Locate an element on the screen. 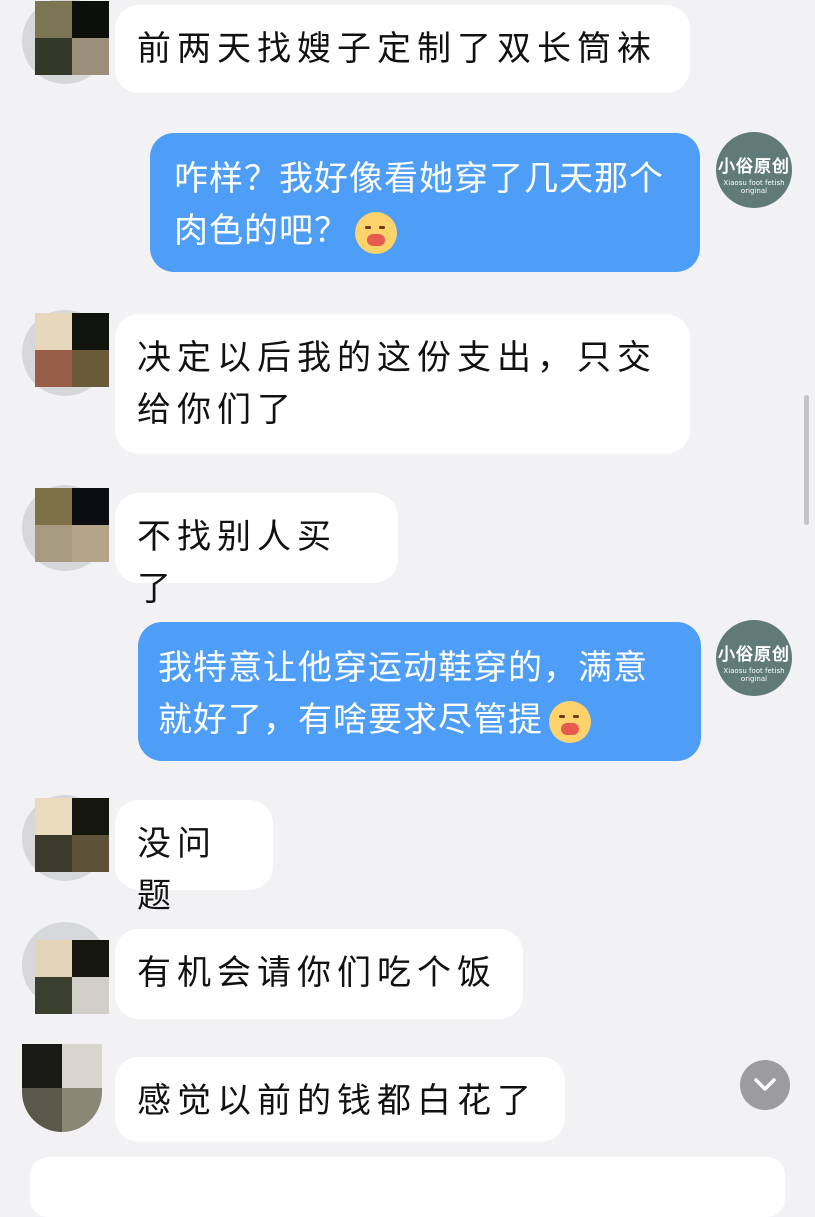 This screenshot has width=815, height=1217. chevron-down-icon is located at coordinates (765, 1084).